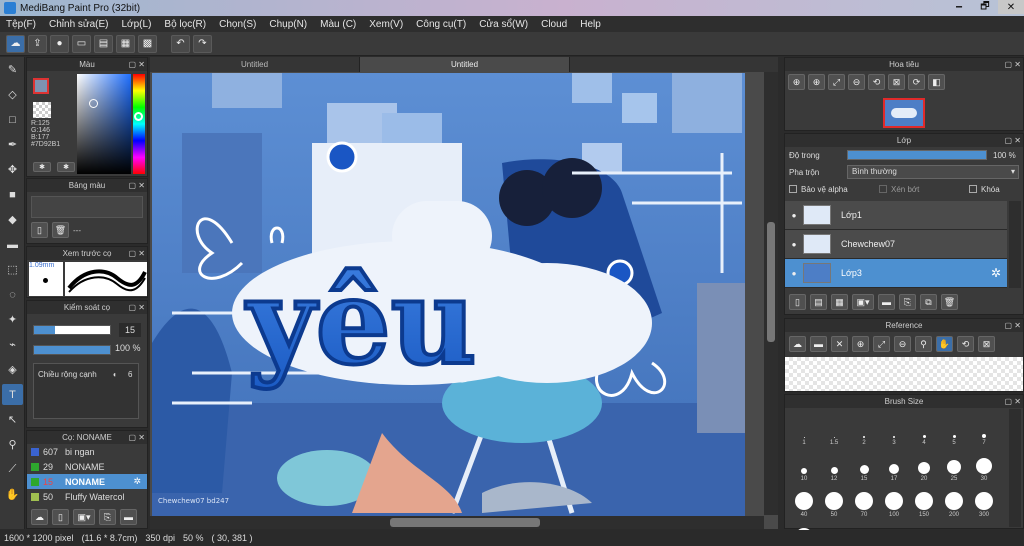  What do you see at coordinates (864, 428) in the screenshot?
I see `brush-size-option: 2` at bounding box center [864, 428].